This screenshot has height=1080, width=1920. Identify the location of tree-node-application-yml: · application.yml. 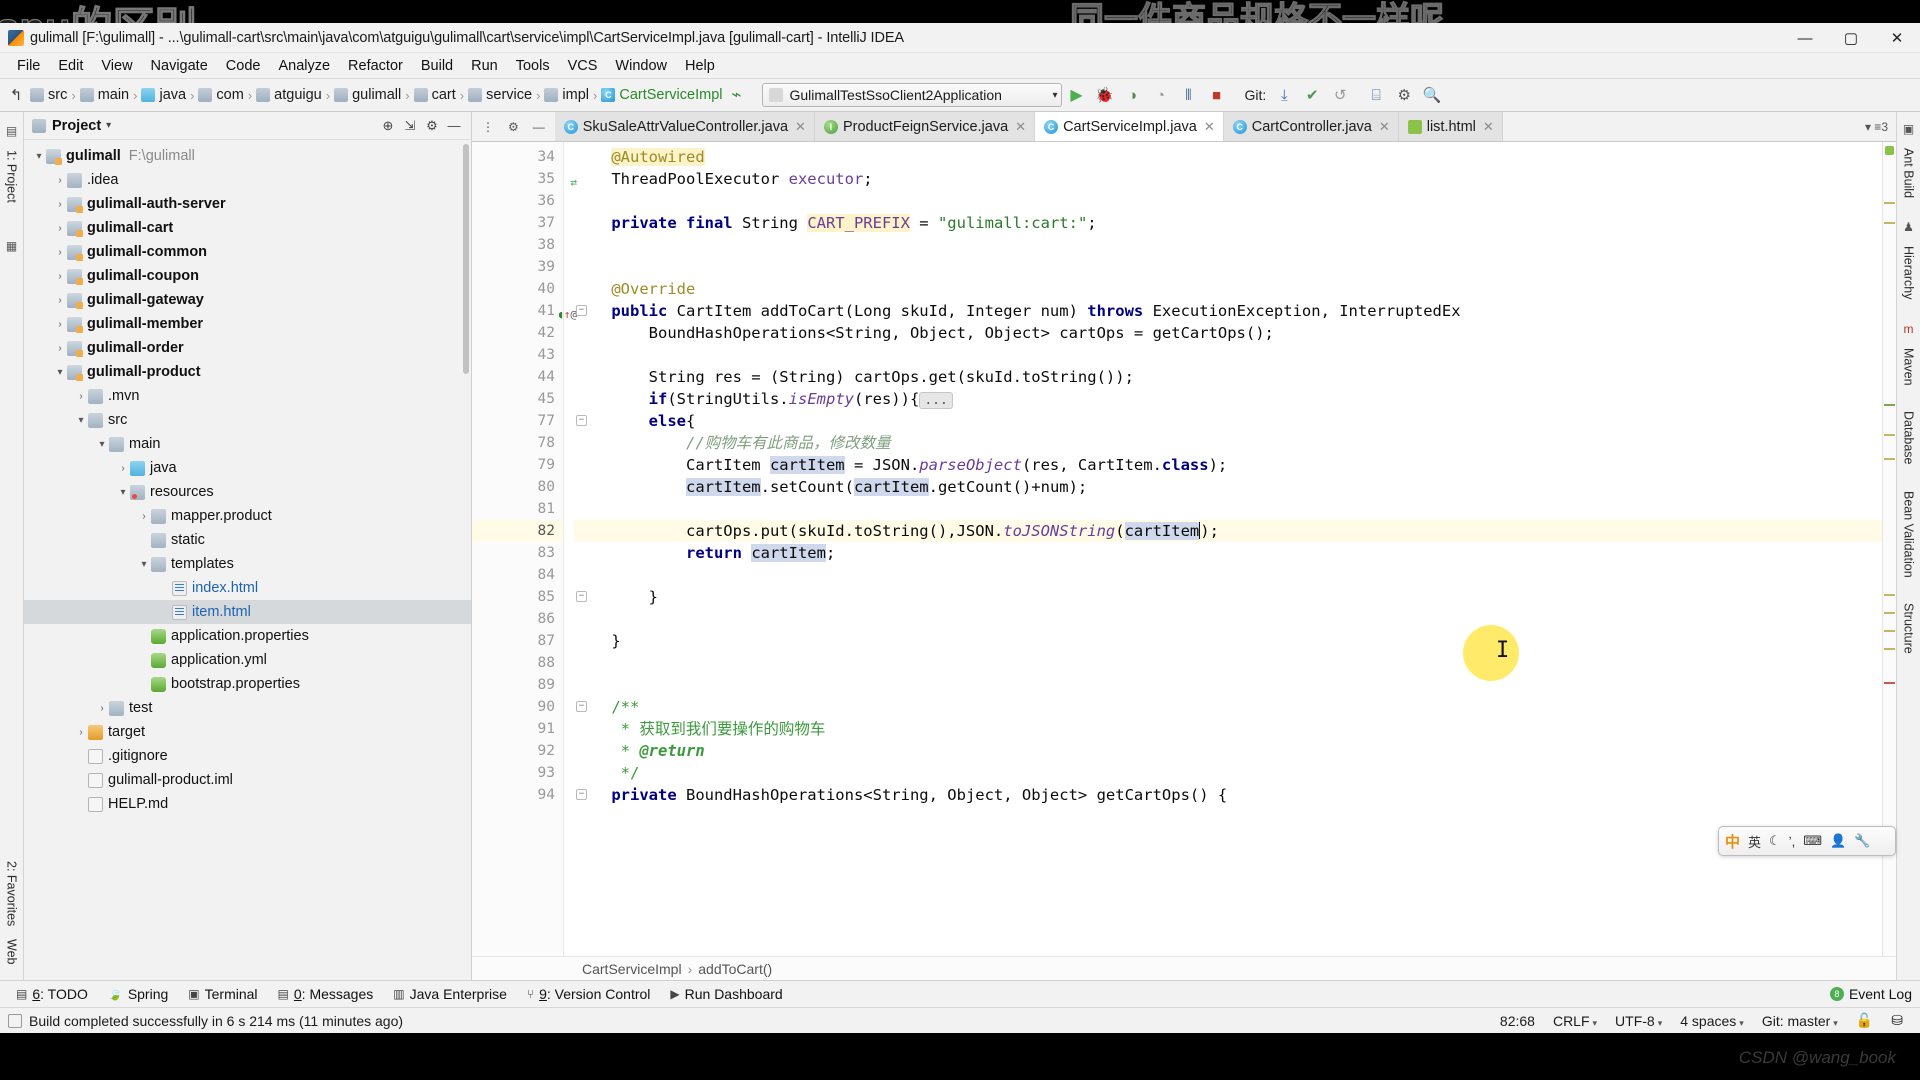
(247, 660).